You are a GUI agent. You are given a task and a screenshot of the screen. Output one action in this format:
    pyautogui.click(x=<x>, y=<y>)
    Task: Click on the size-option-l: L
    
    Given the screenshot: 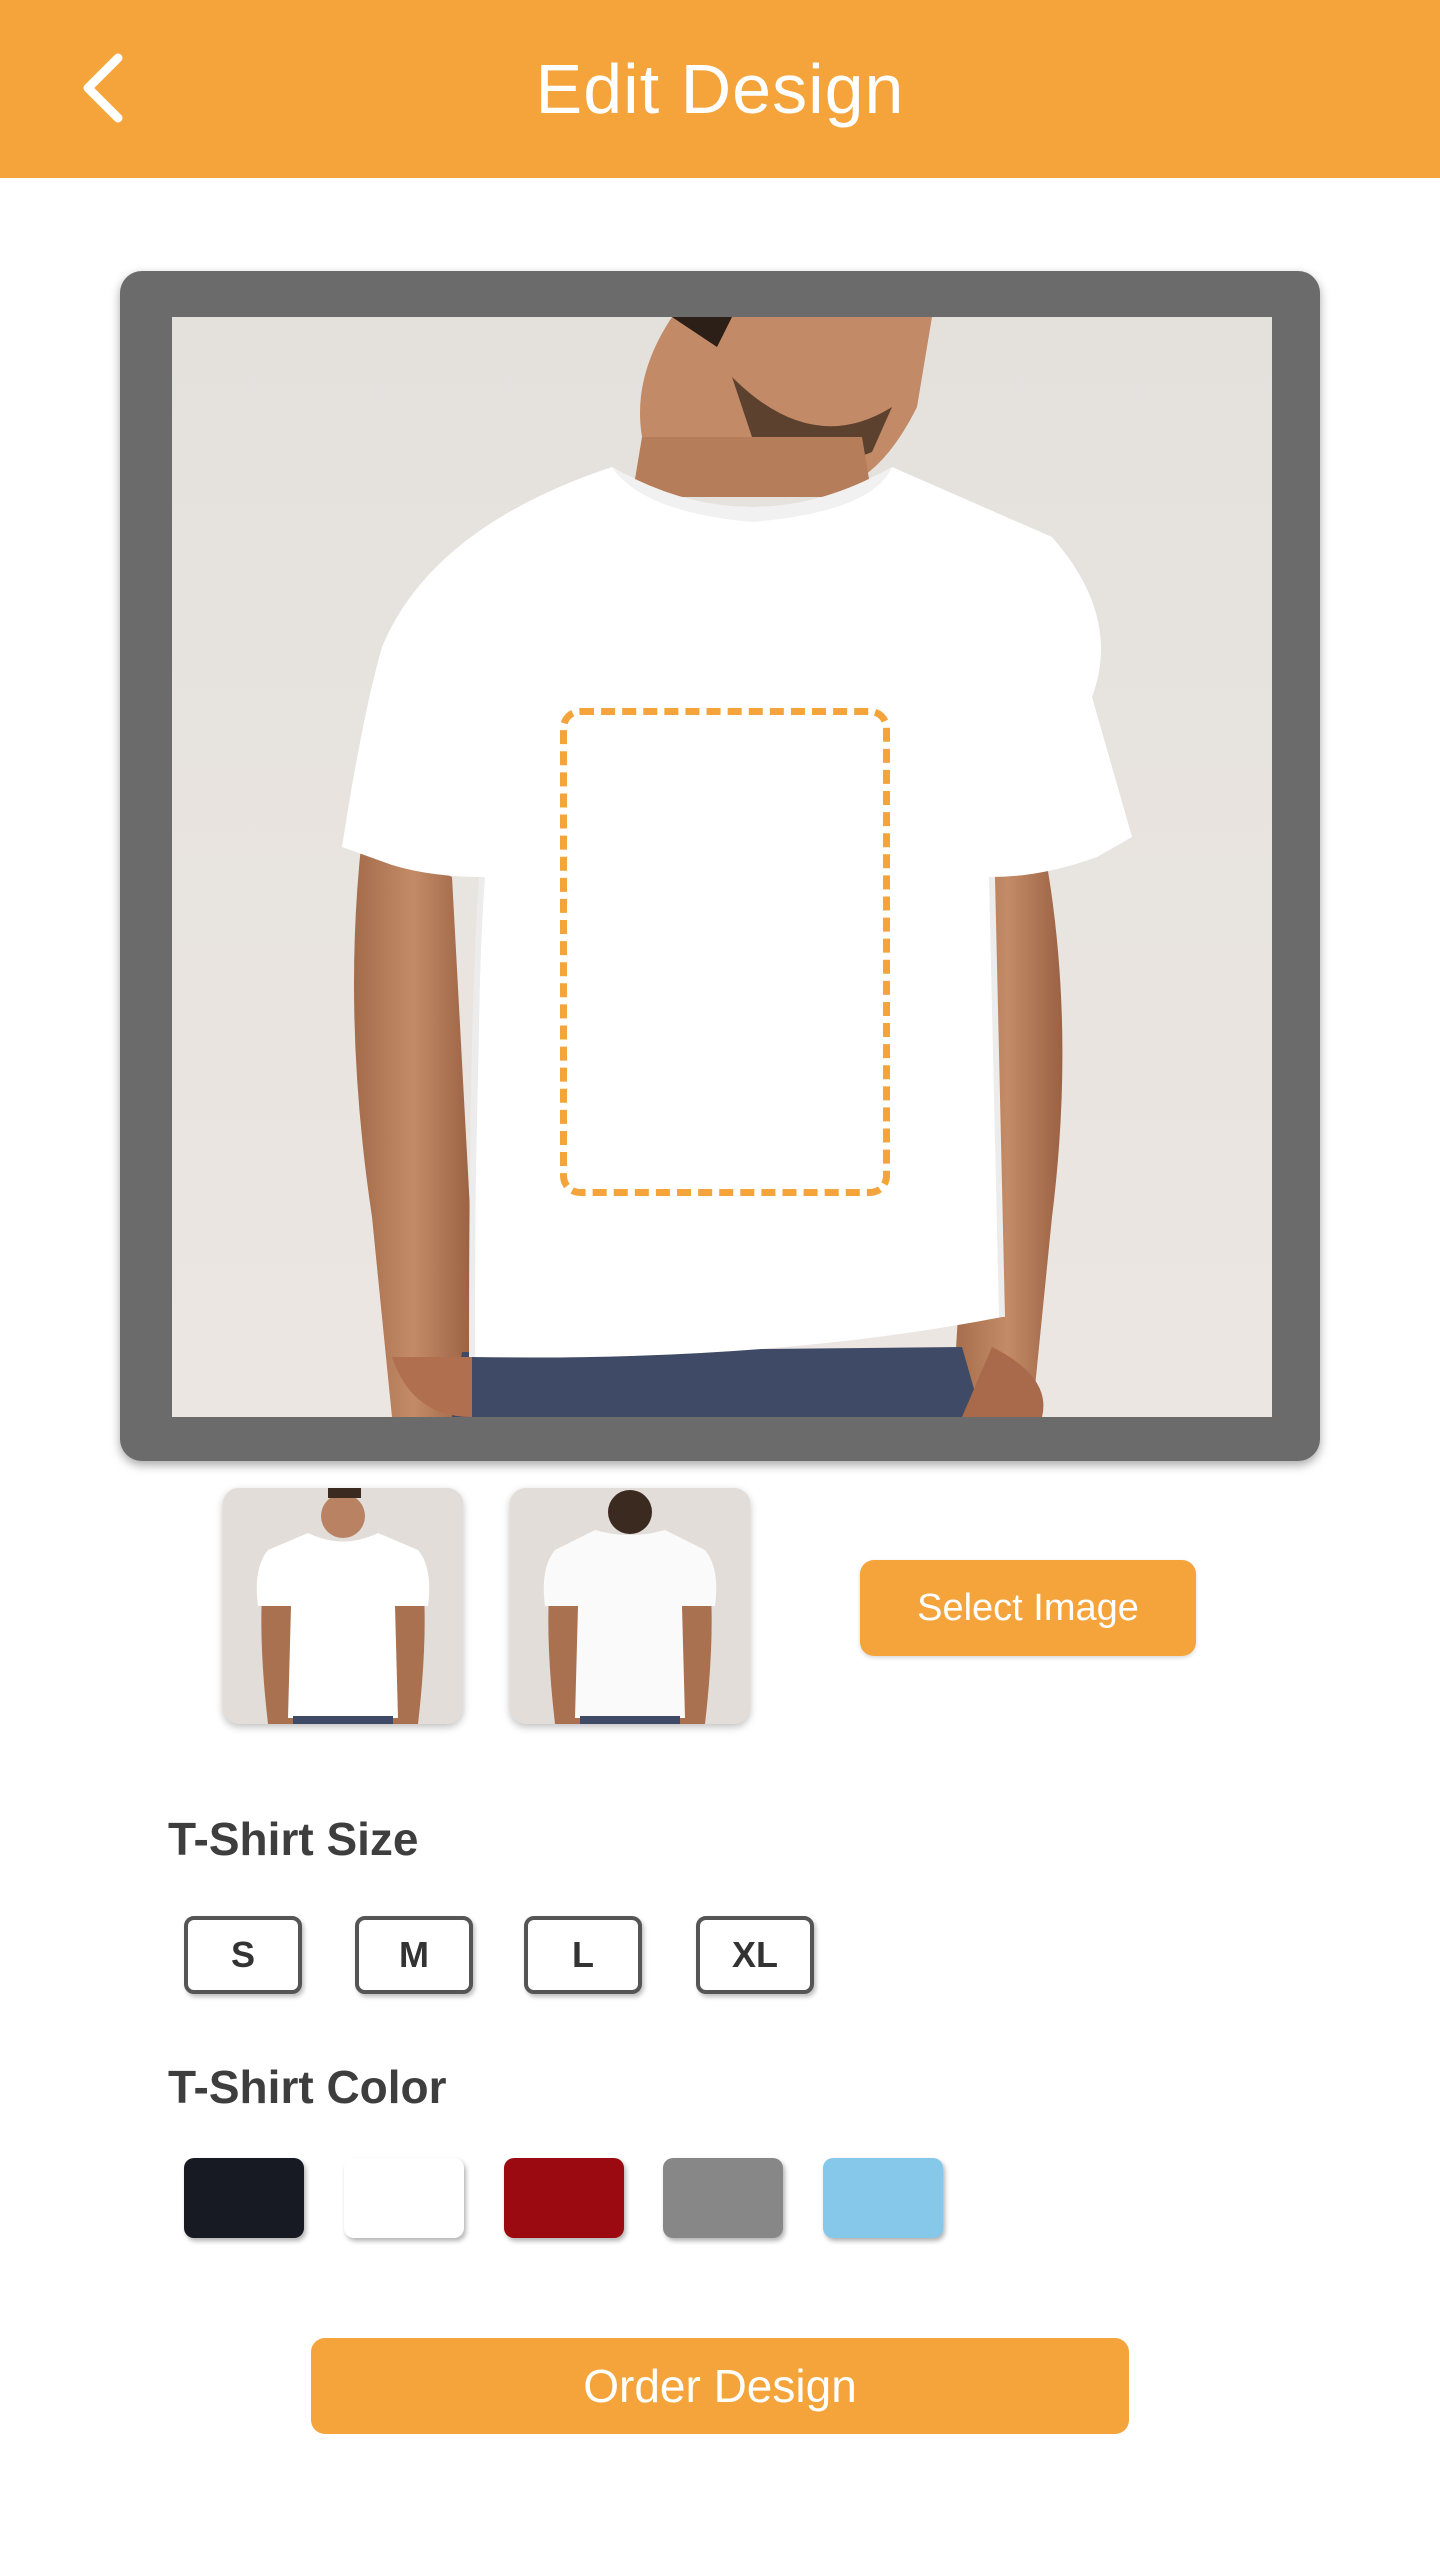 What is the action you would take?
    pyautogui.click(x=583, y=1955)
    